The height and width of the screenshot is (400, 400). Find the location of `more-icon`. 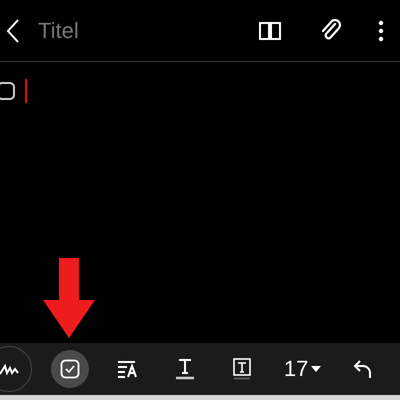

more-icon is located at coordinates (381, 31).